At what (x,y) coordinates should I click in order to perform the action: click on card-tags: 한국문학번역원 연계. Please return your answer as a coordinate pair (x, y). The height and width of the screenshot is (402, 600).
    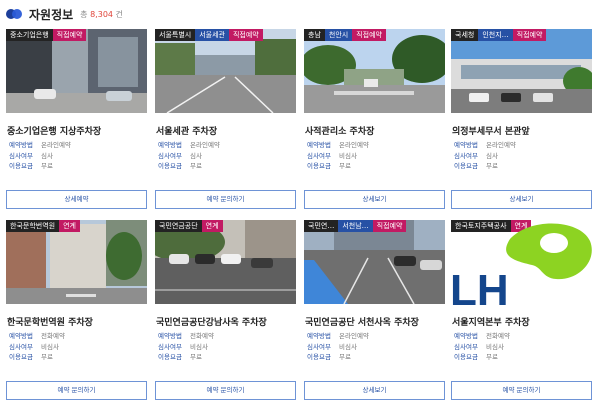
    Looking at the image, I should click on (43, 226).